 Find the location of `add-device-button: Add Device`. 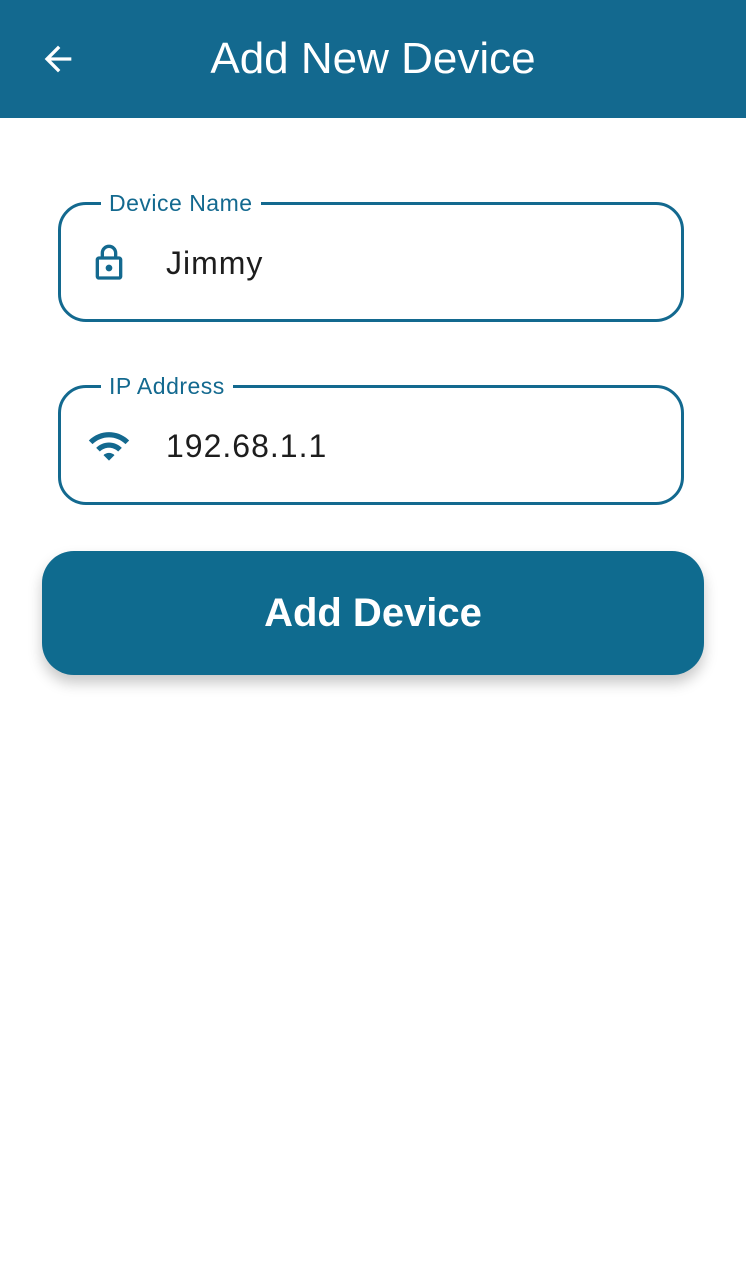

add-device-button: Add Device is located at coordinates (373, 613).